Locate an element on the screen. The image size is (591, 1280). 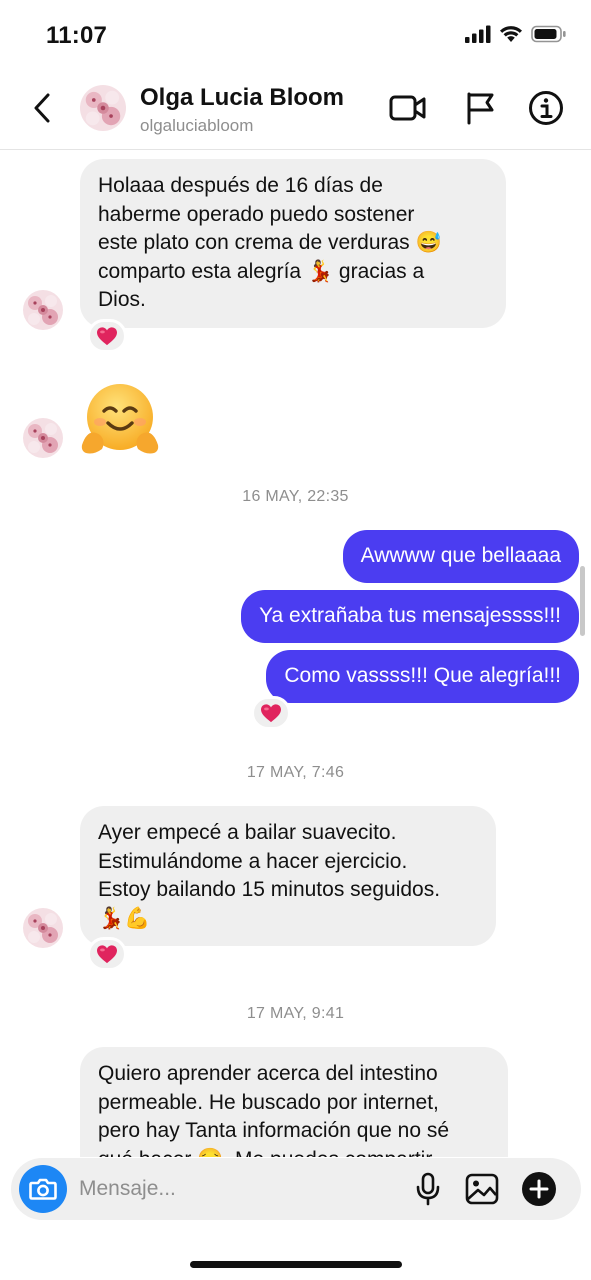
video-camera-icon is located at coordinates (407, 108).